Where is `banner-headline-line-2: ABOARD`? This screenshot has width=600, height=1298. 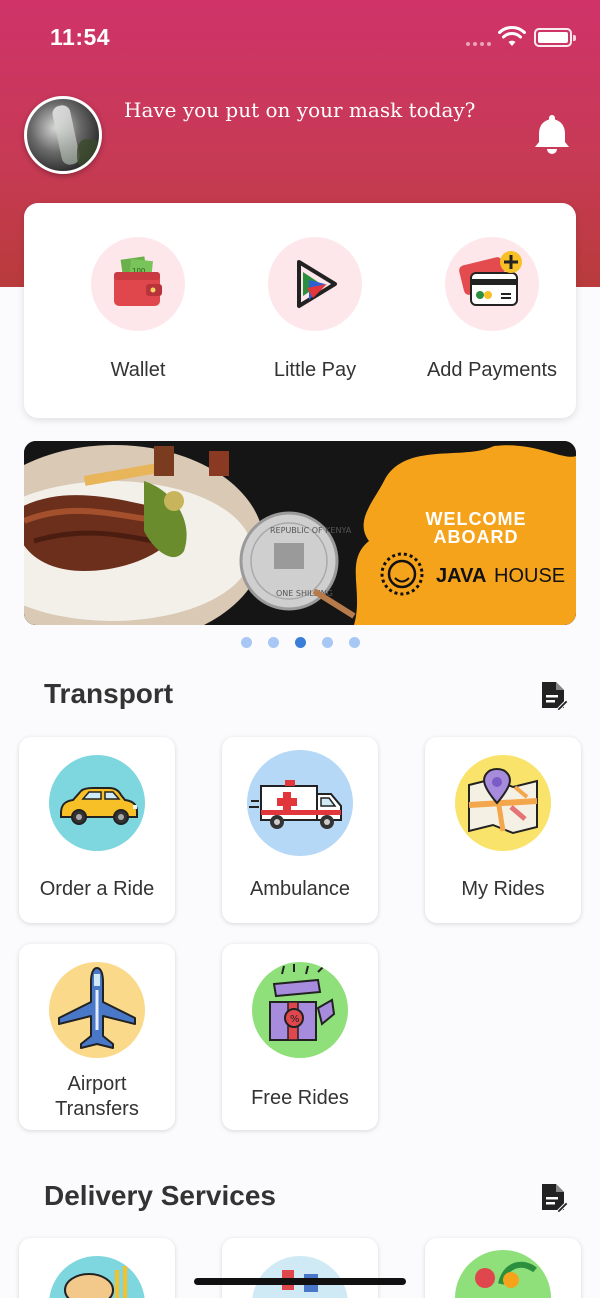 banner-headline-line-2: ABOARD is located at coordinates (476, 537).